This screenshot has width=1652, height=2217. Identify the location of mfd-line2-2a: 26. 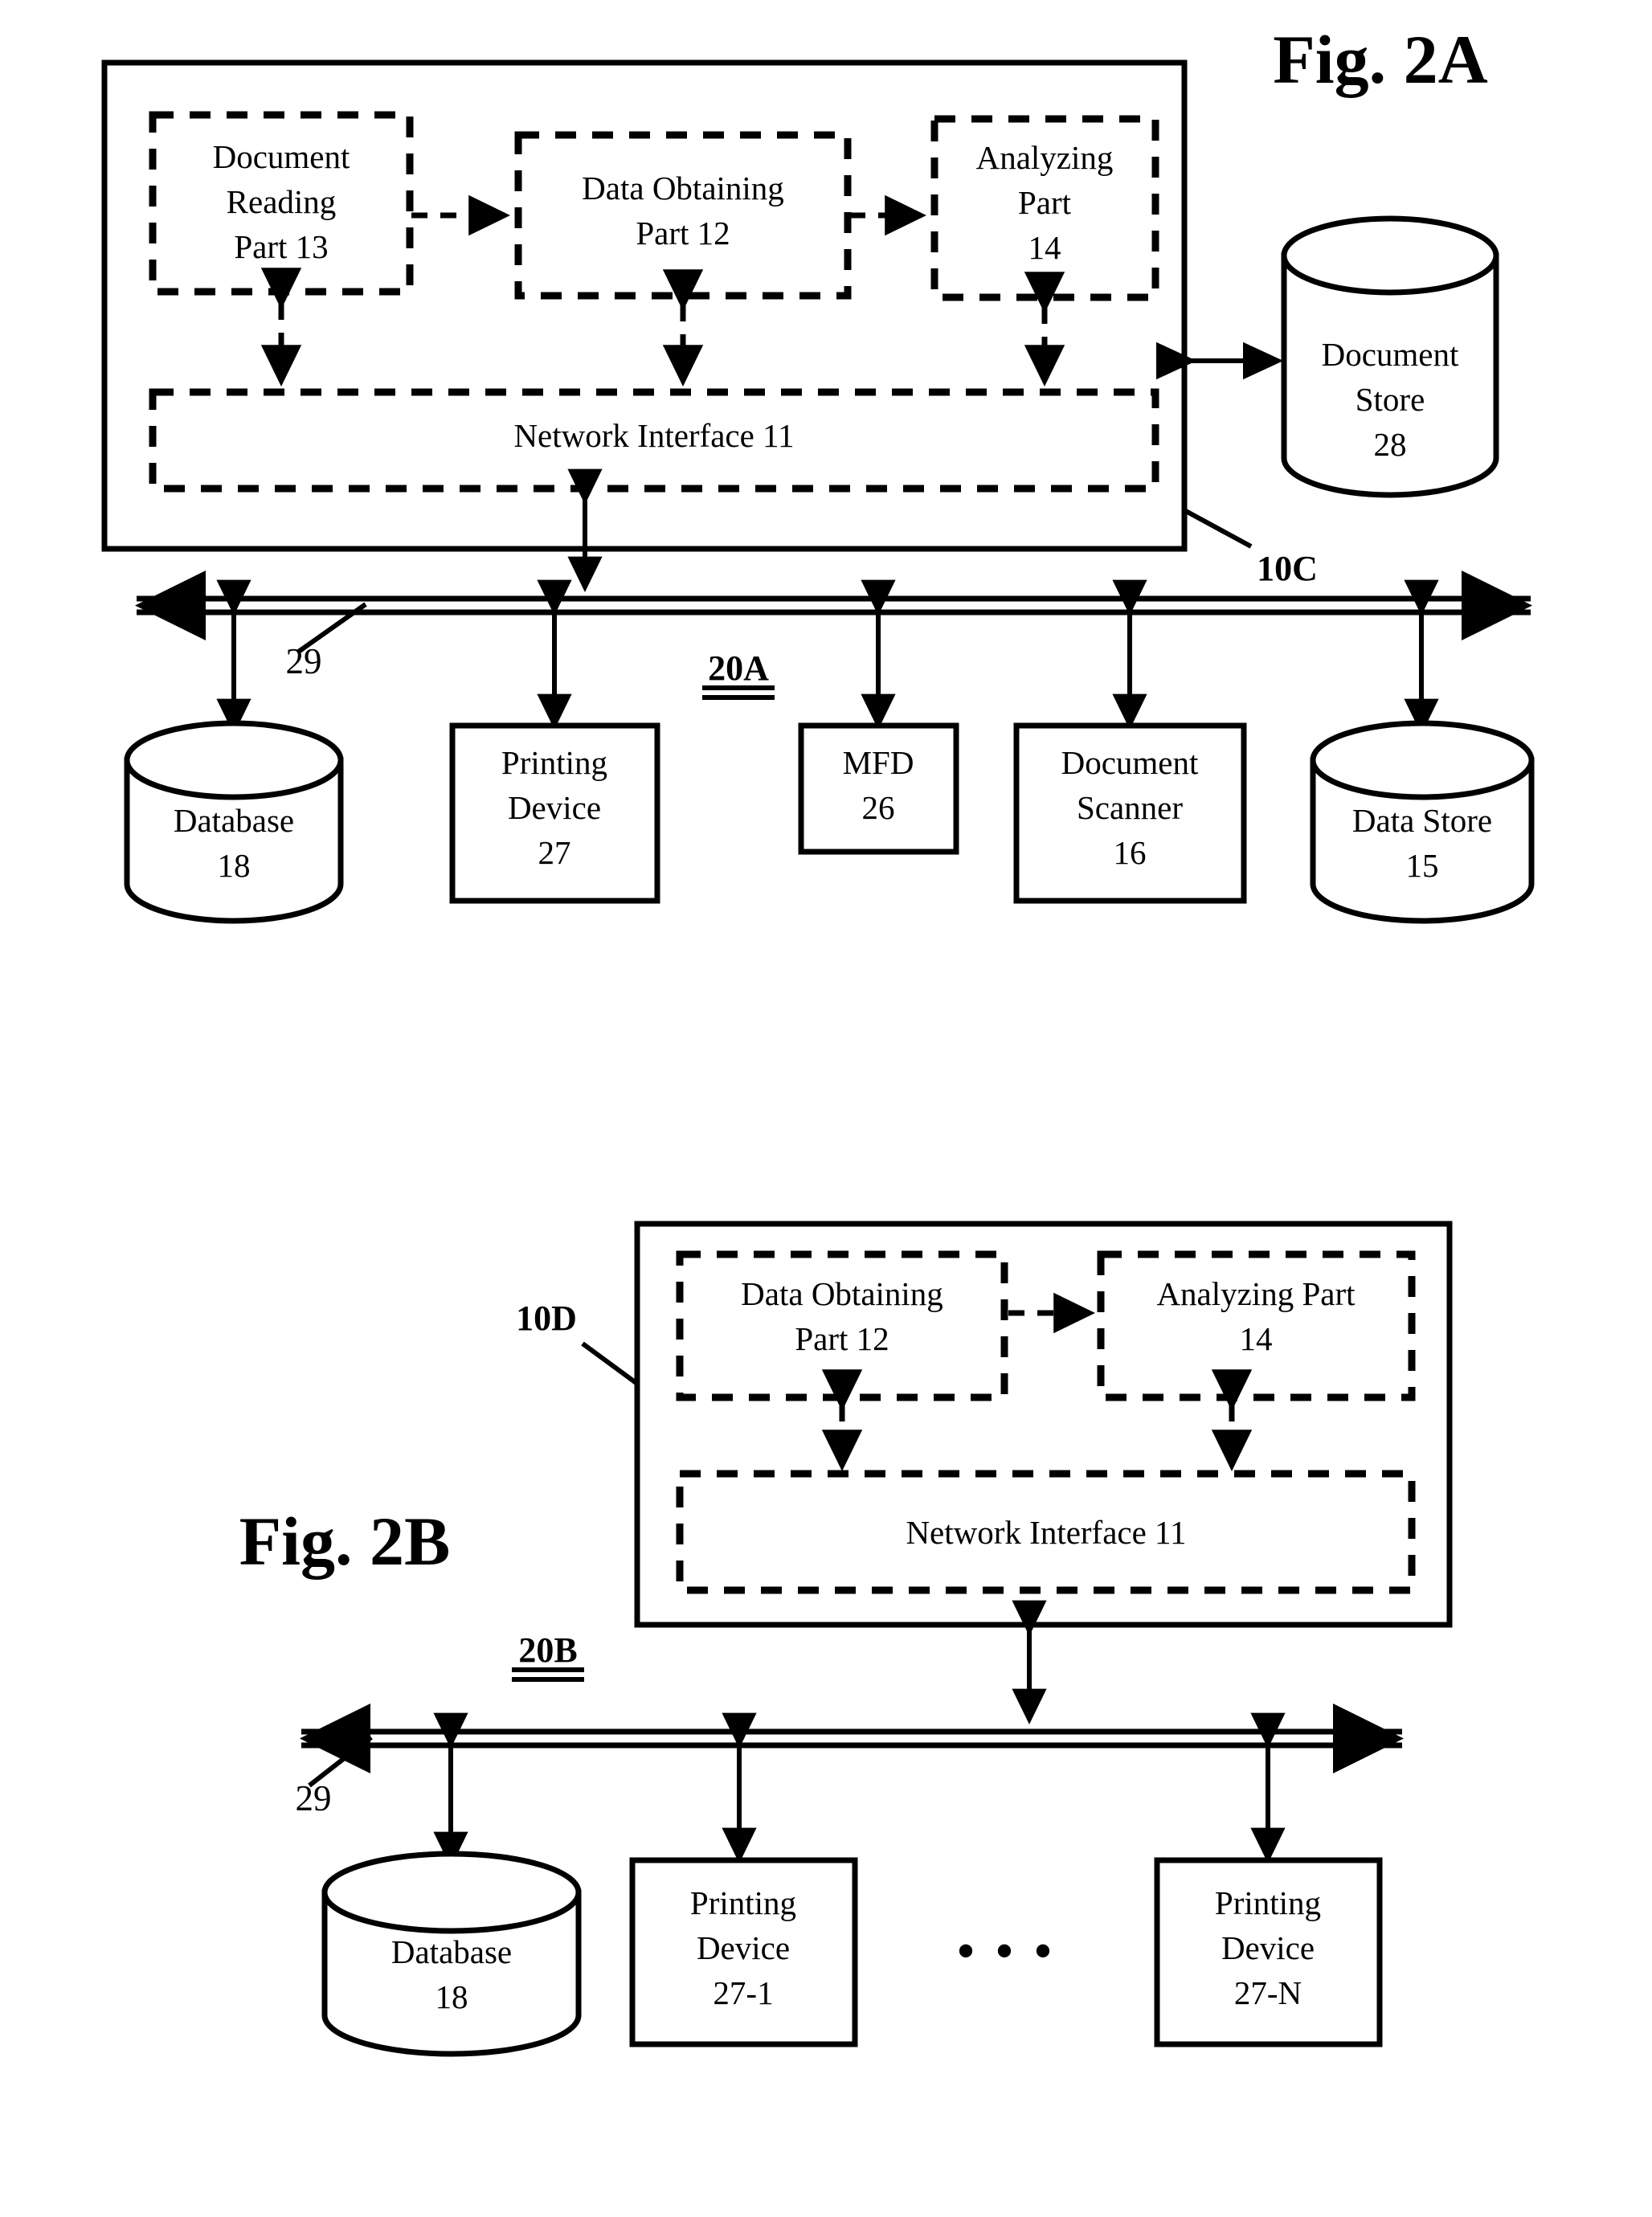
(878, 807).